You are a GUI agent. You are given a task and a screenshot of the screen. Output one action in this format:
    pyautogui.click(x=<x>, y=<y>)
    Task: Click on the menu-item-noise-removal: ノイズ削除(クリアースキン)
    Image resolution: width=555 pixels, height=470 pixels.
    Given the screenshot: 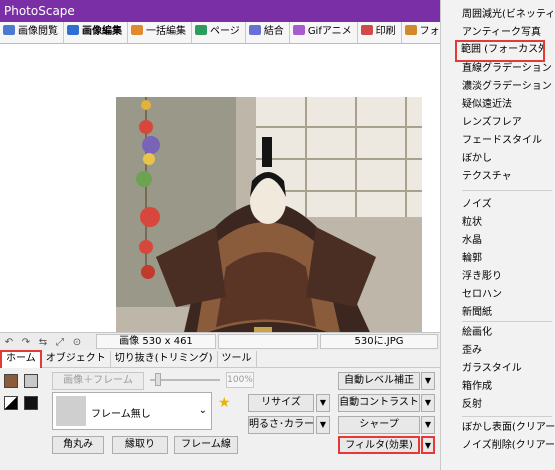 What is the action you would take?
    pyautogui.click(x=498, y=447)
    